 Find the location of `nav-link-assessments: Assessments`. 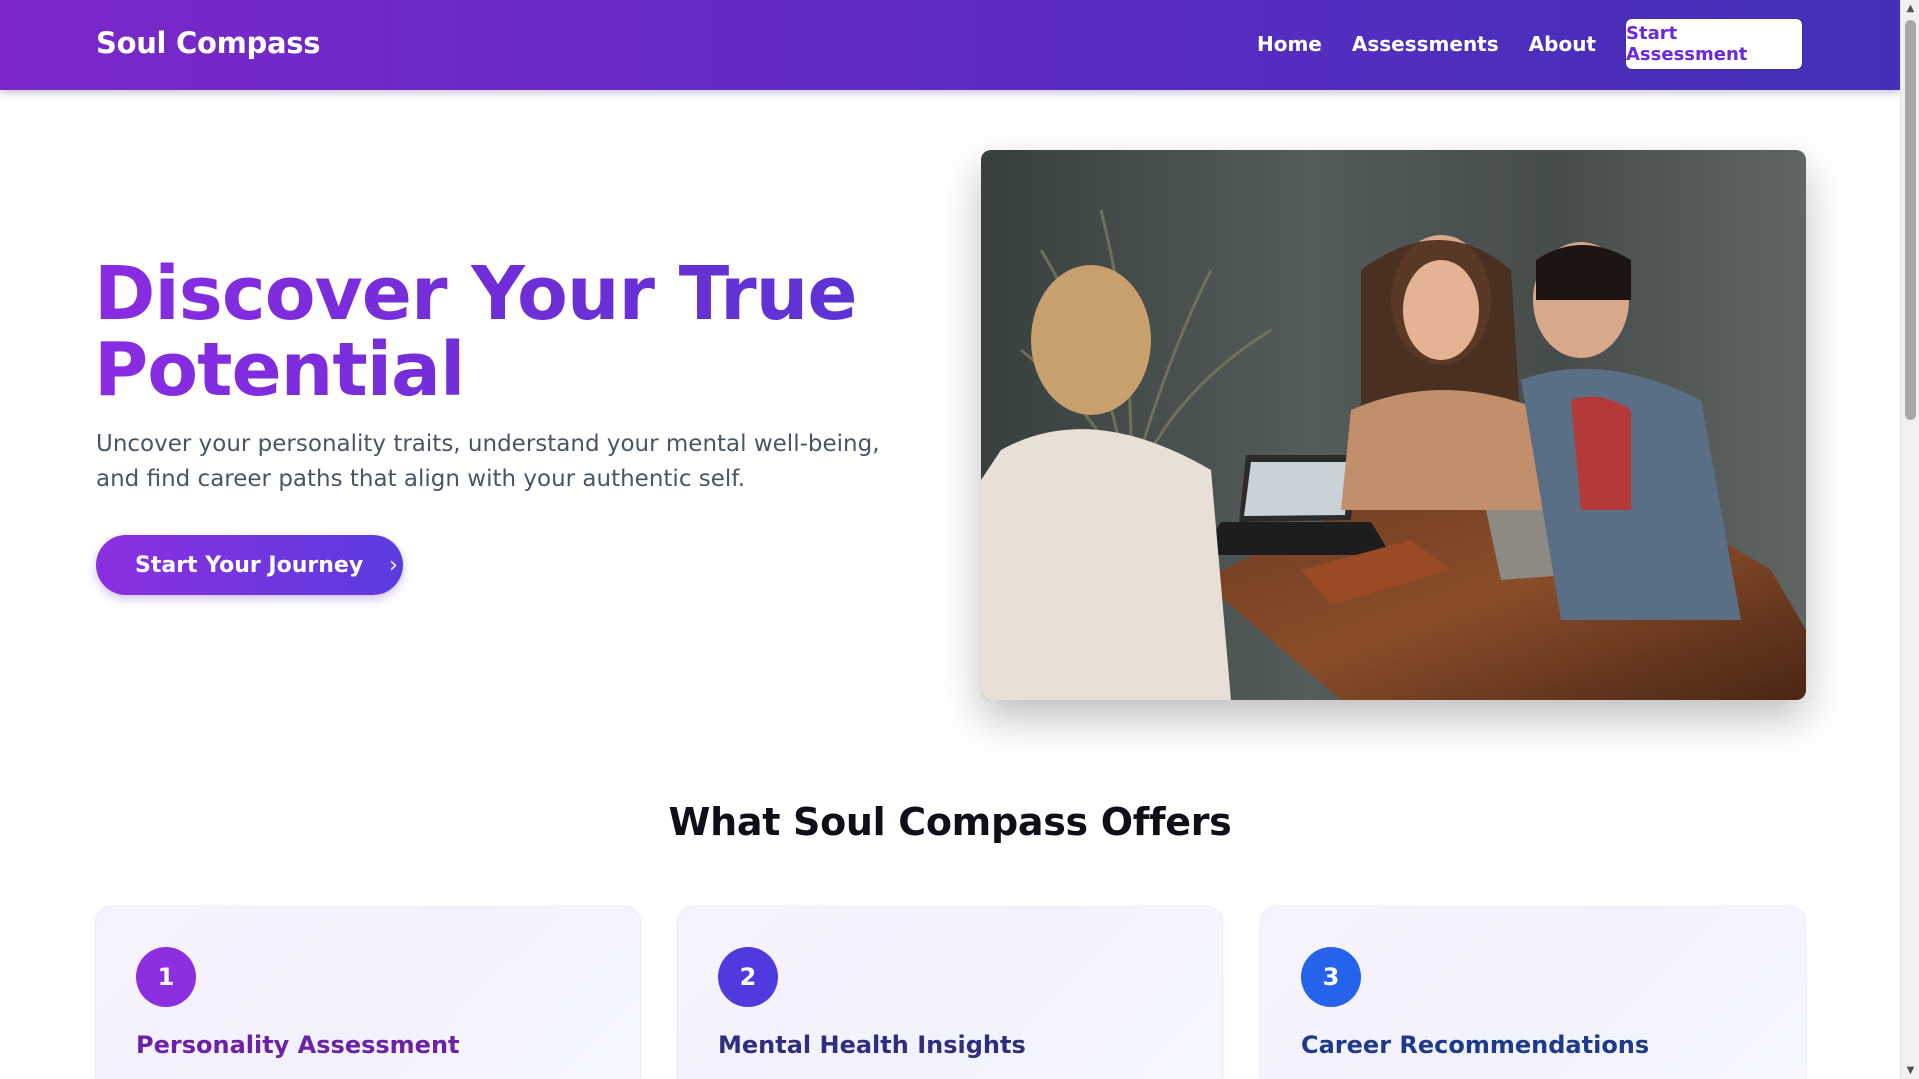

nav-link-assessments: Assessments is located at coordinates (1425, 44).